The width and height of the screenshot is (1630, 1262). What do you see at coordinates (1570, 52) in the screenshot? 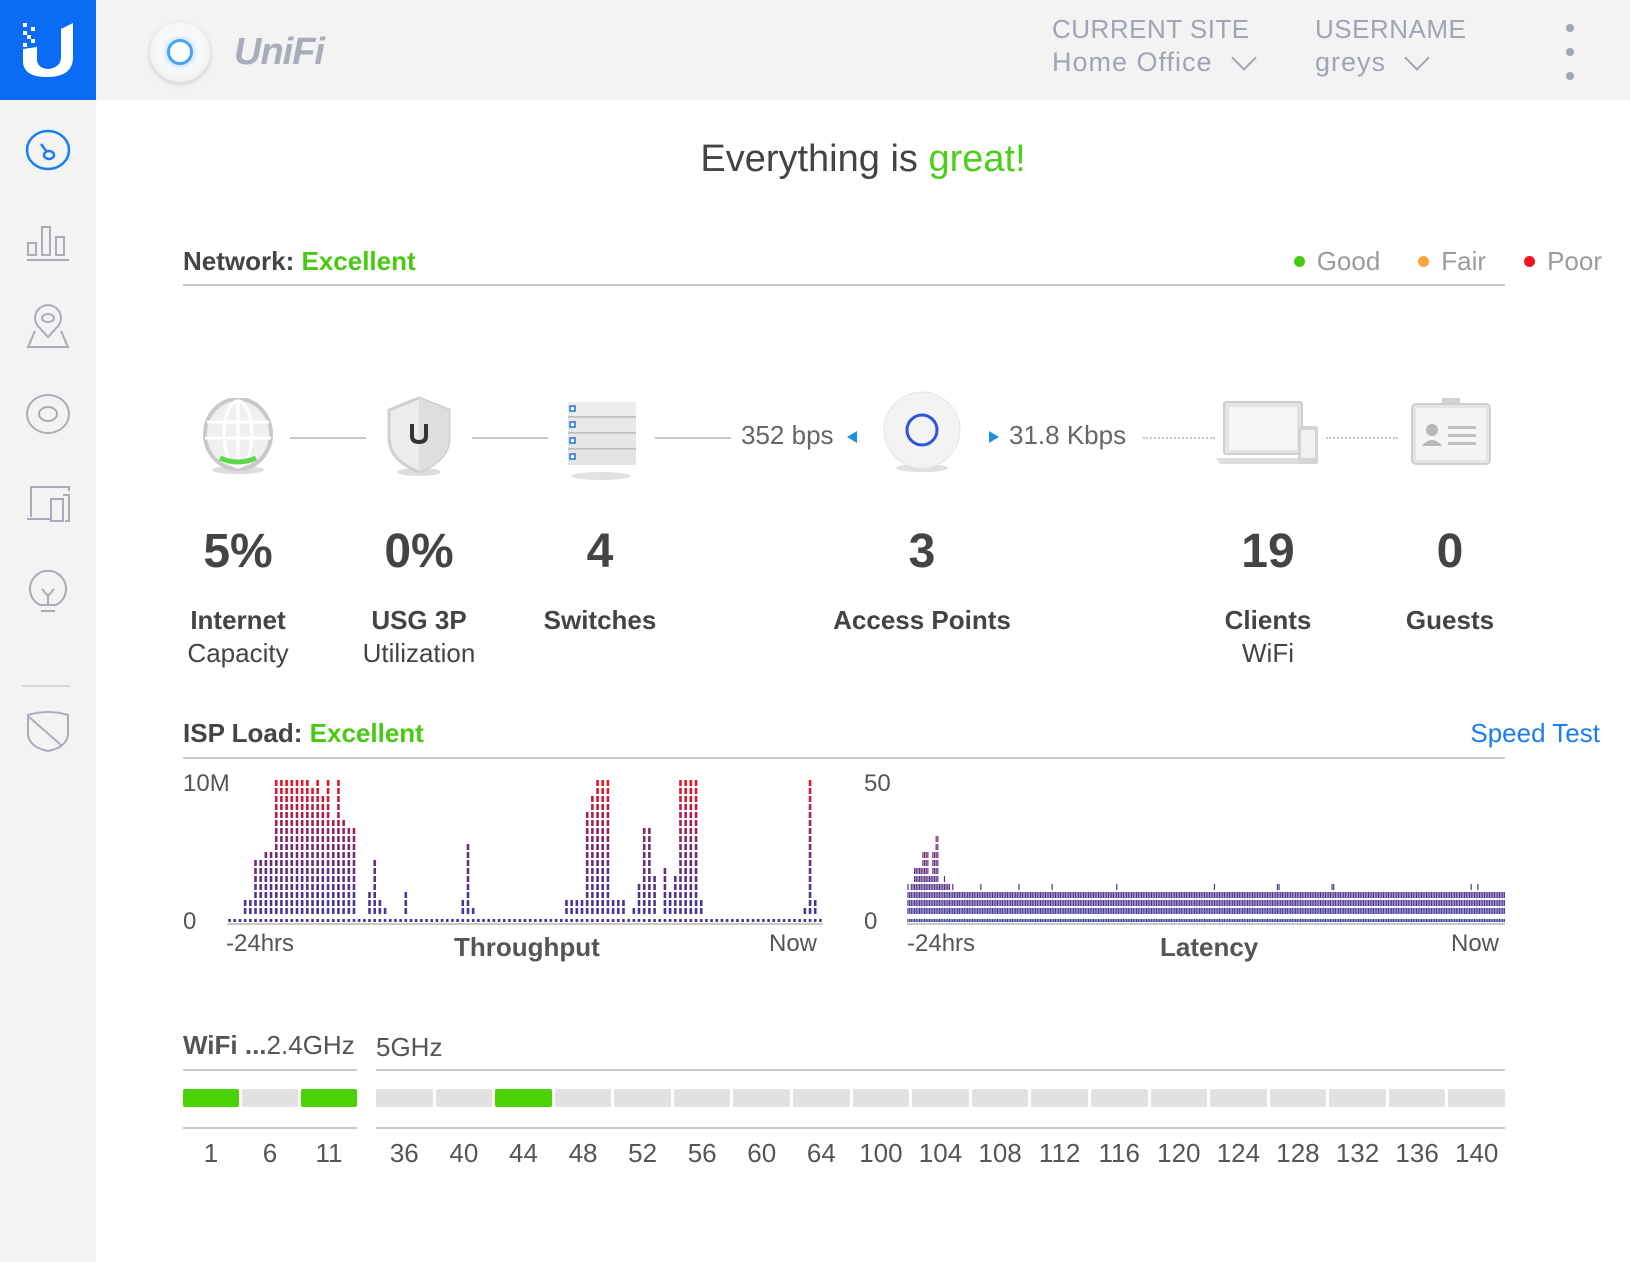
I see `more-menu-button` at bounding box center [1570, 52].